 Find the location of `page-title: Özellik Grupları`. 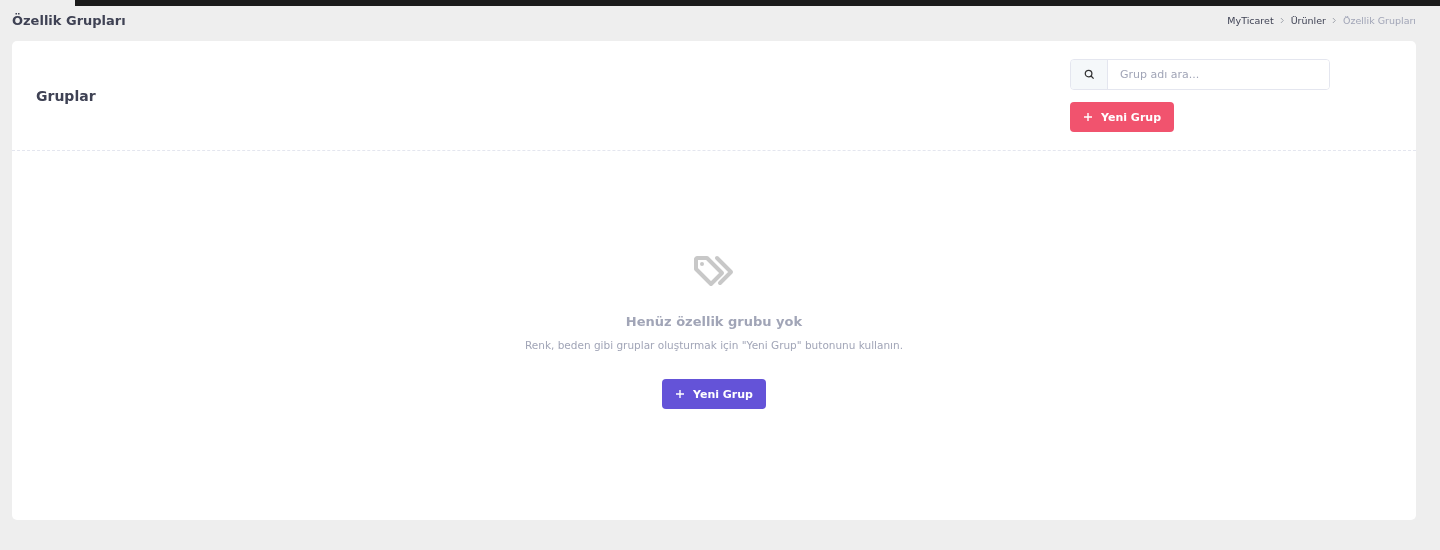

page-title: Özellik Grupları is located at coordinates (69, 20).